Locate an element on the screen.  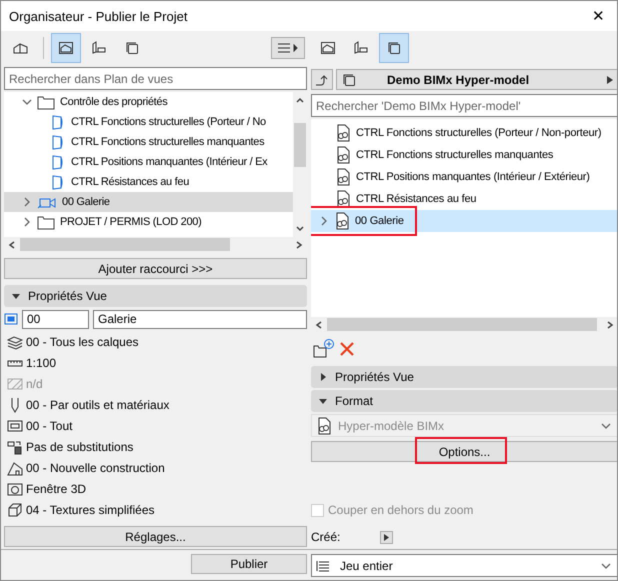
property-value: 00 - Tous les calques is located at coordinates (82, 341).